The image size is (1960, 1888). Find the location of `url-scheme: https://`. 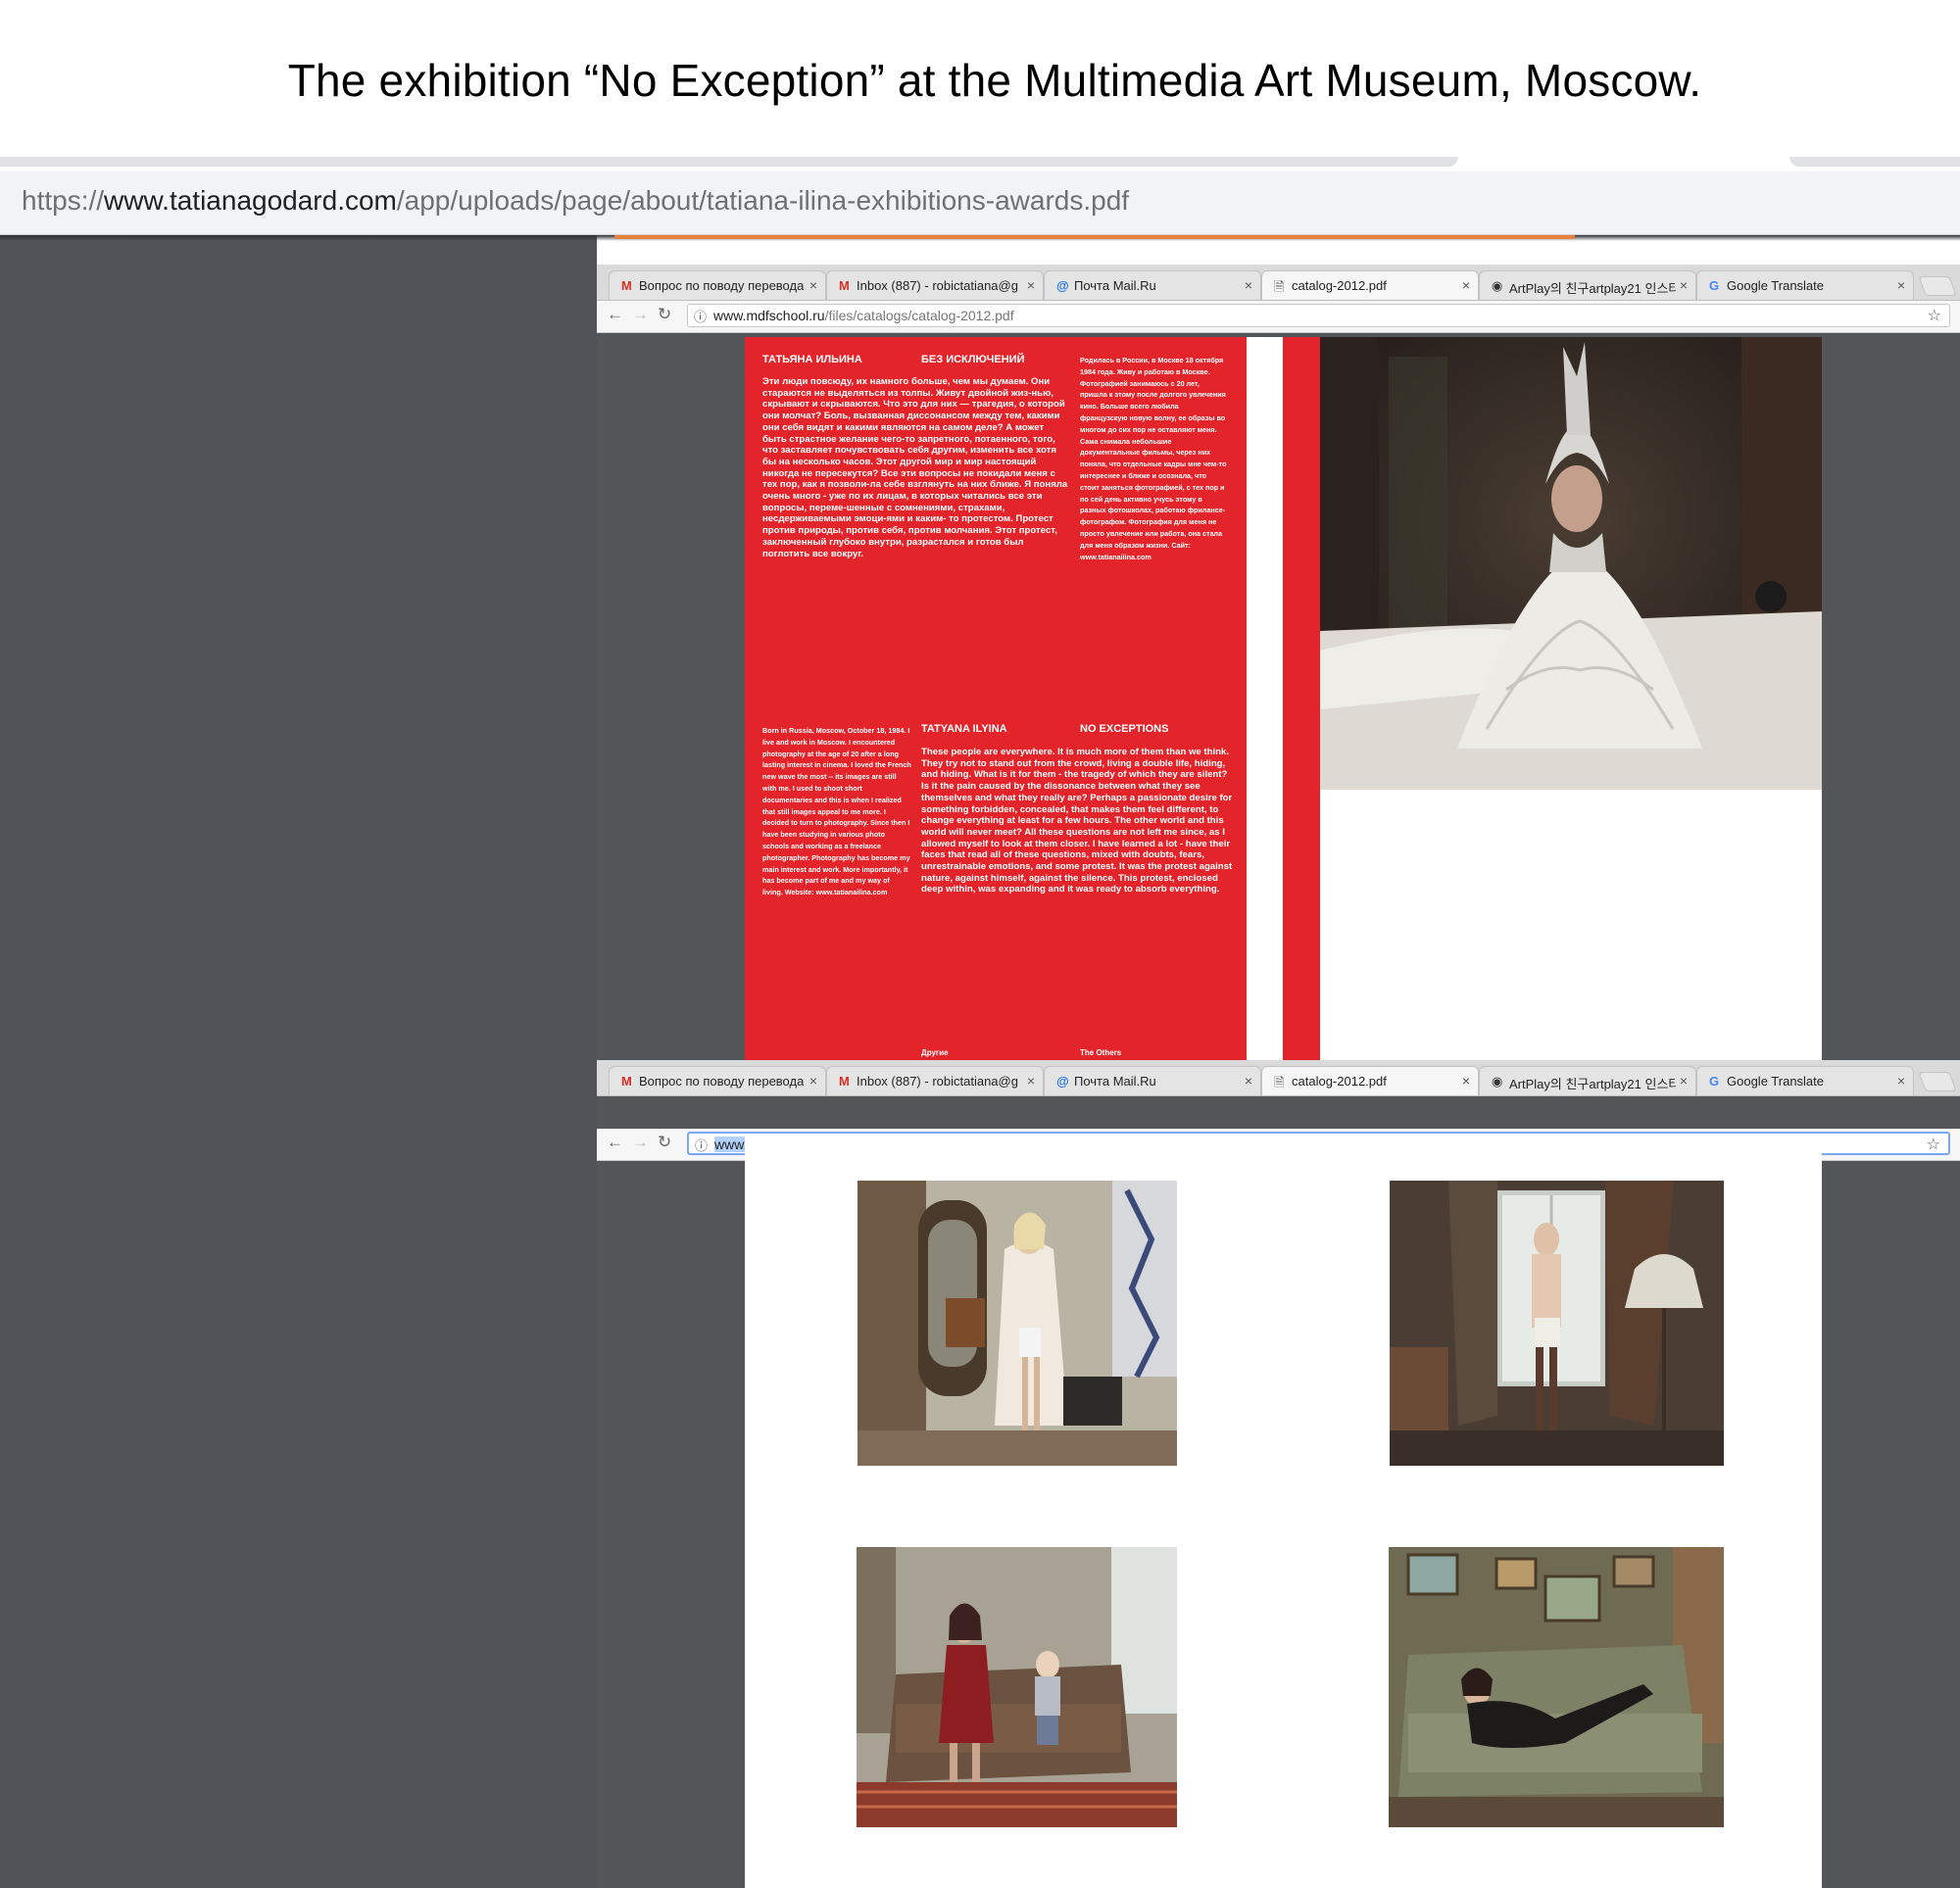

url-scheme: https:// is located at coordinates (63, 200).